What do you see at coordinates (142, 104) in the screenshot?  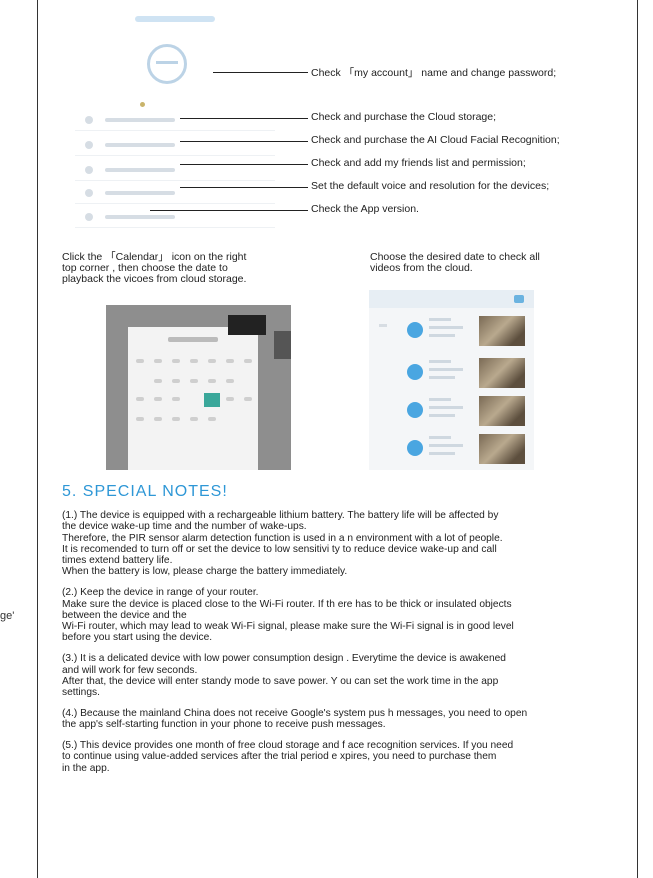 I see `status-dot` at bounding box center [142, 104].